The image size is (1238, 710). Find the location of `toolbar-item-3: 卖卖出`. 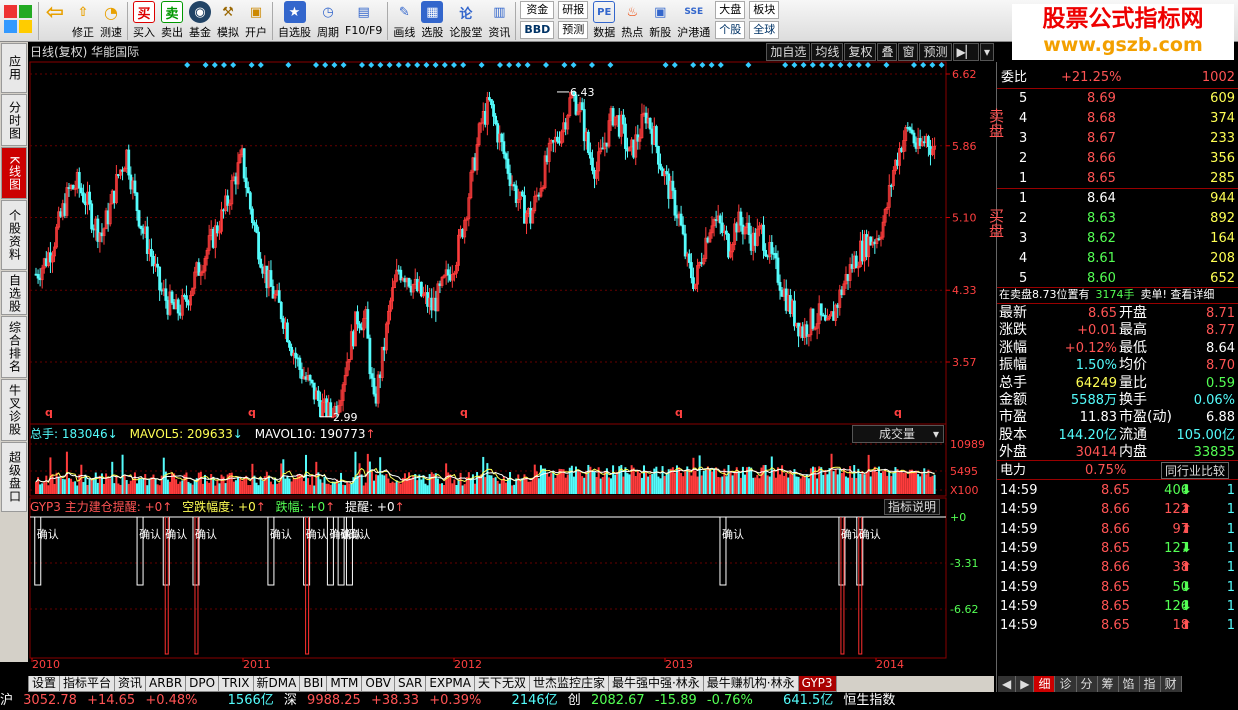

toolbar-item-3: 卖卖出 is located at coordinates (172, 21).